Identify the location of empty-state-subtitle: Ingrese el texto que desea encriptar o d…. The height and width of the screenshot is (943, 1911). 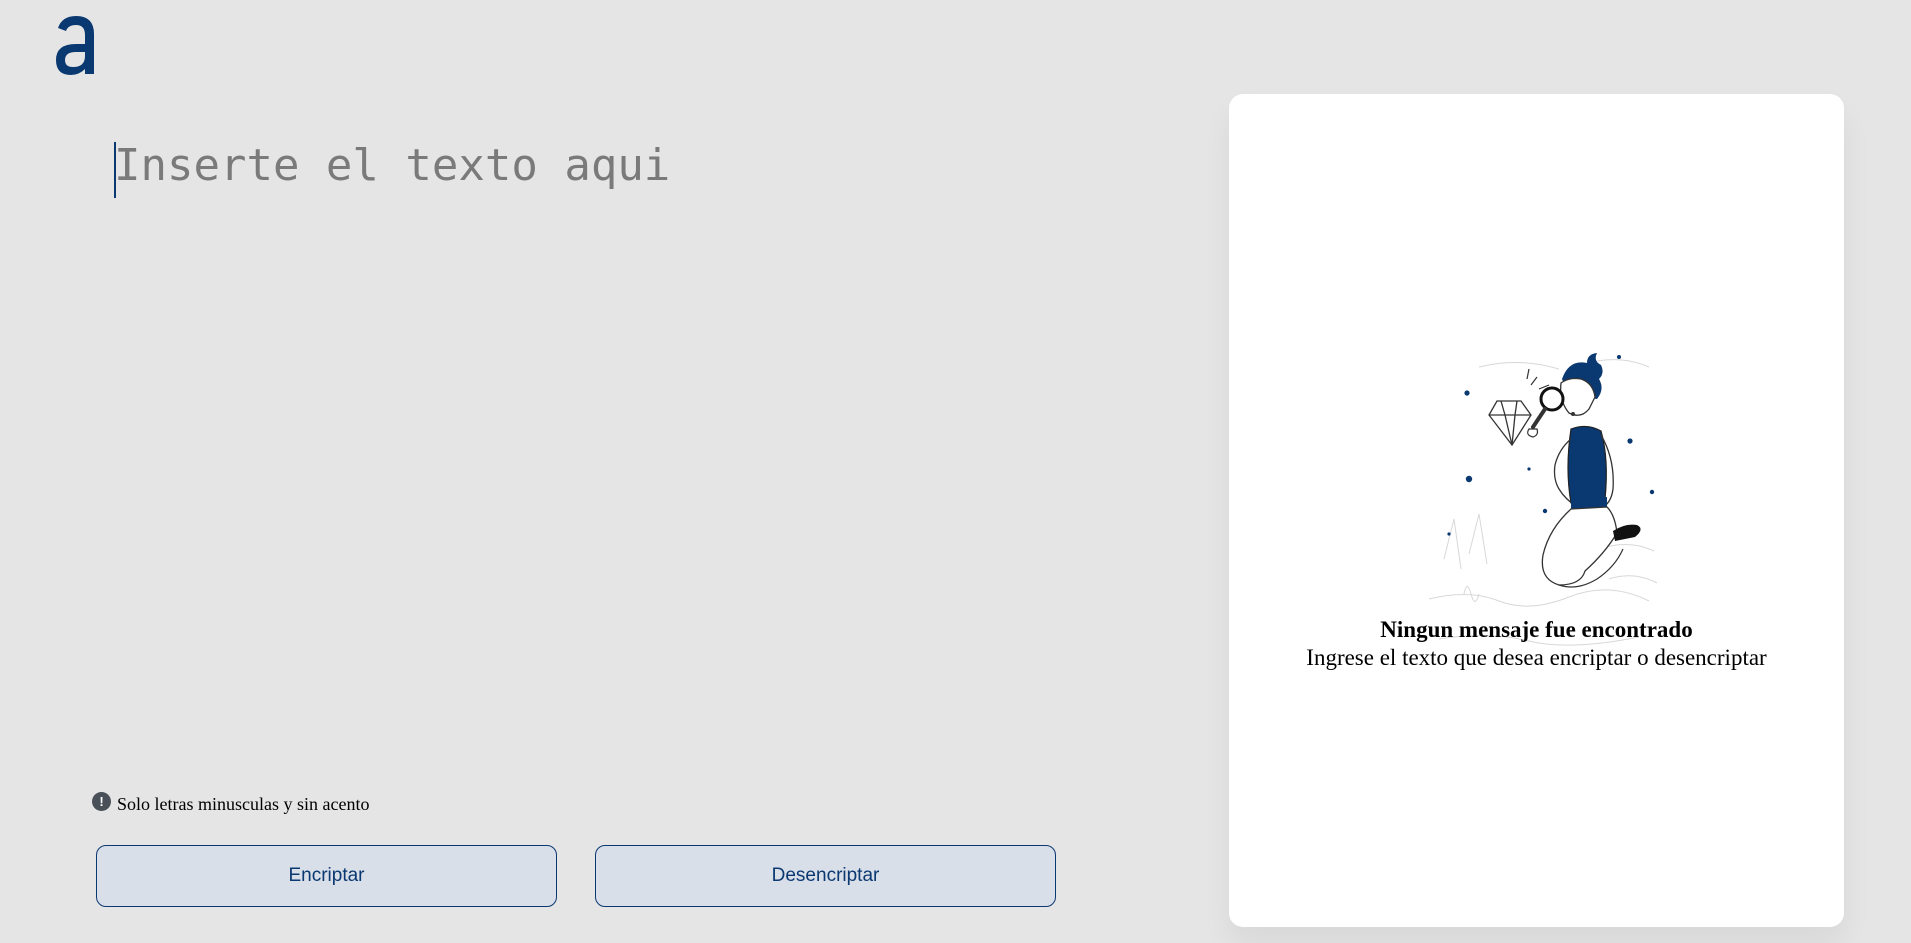
(1536, 657).